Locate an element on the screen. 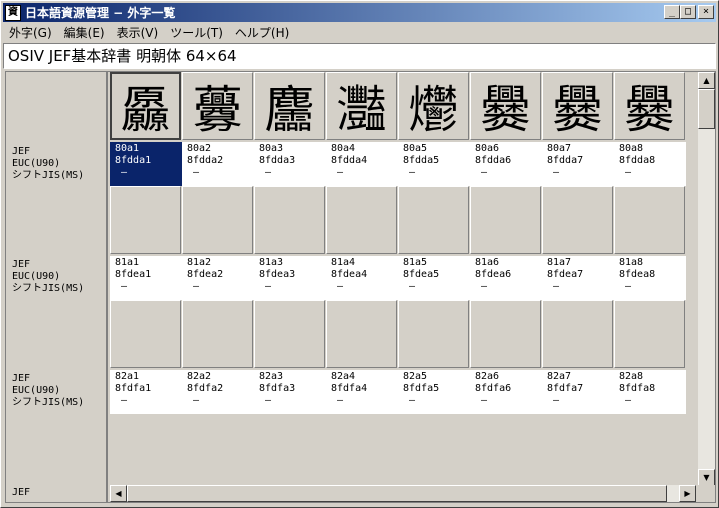 The height and width of the screenshot is (508, 719). code-euc: 8fdfa1 is located at coordinates (133, 388).